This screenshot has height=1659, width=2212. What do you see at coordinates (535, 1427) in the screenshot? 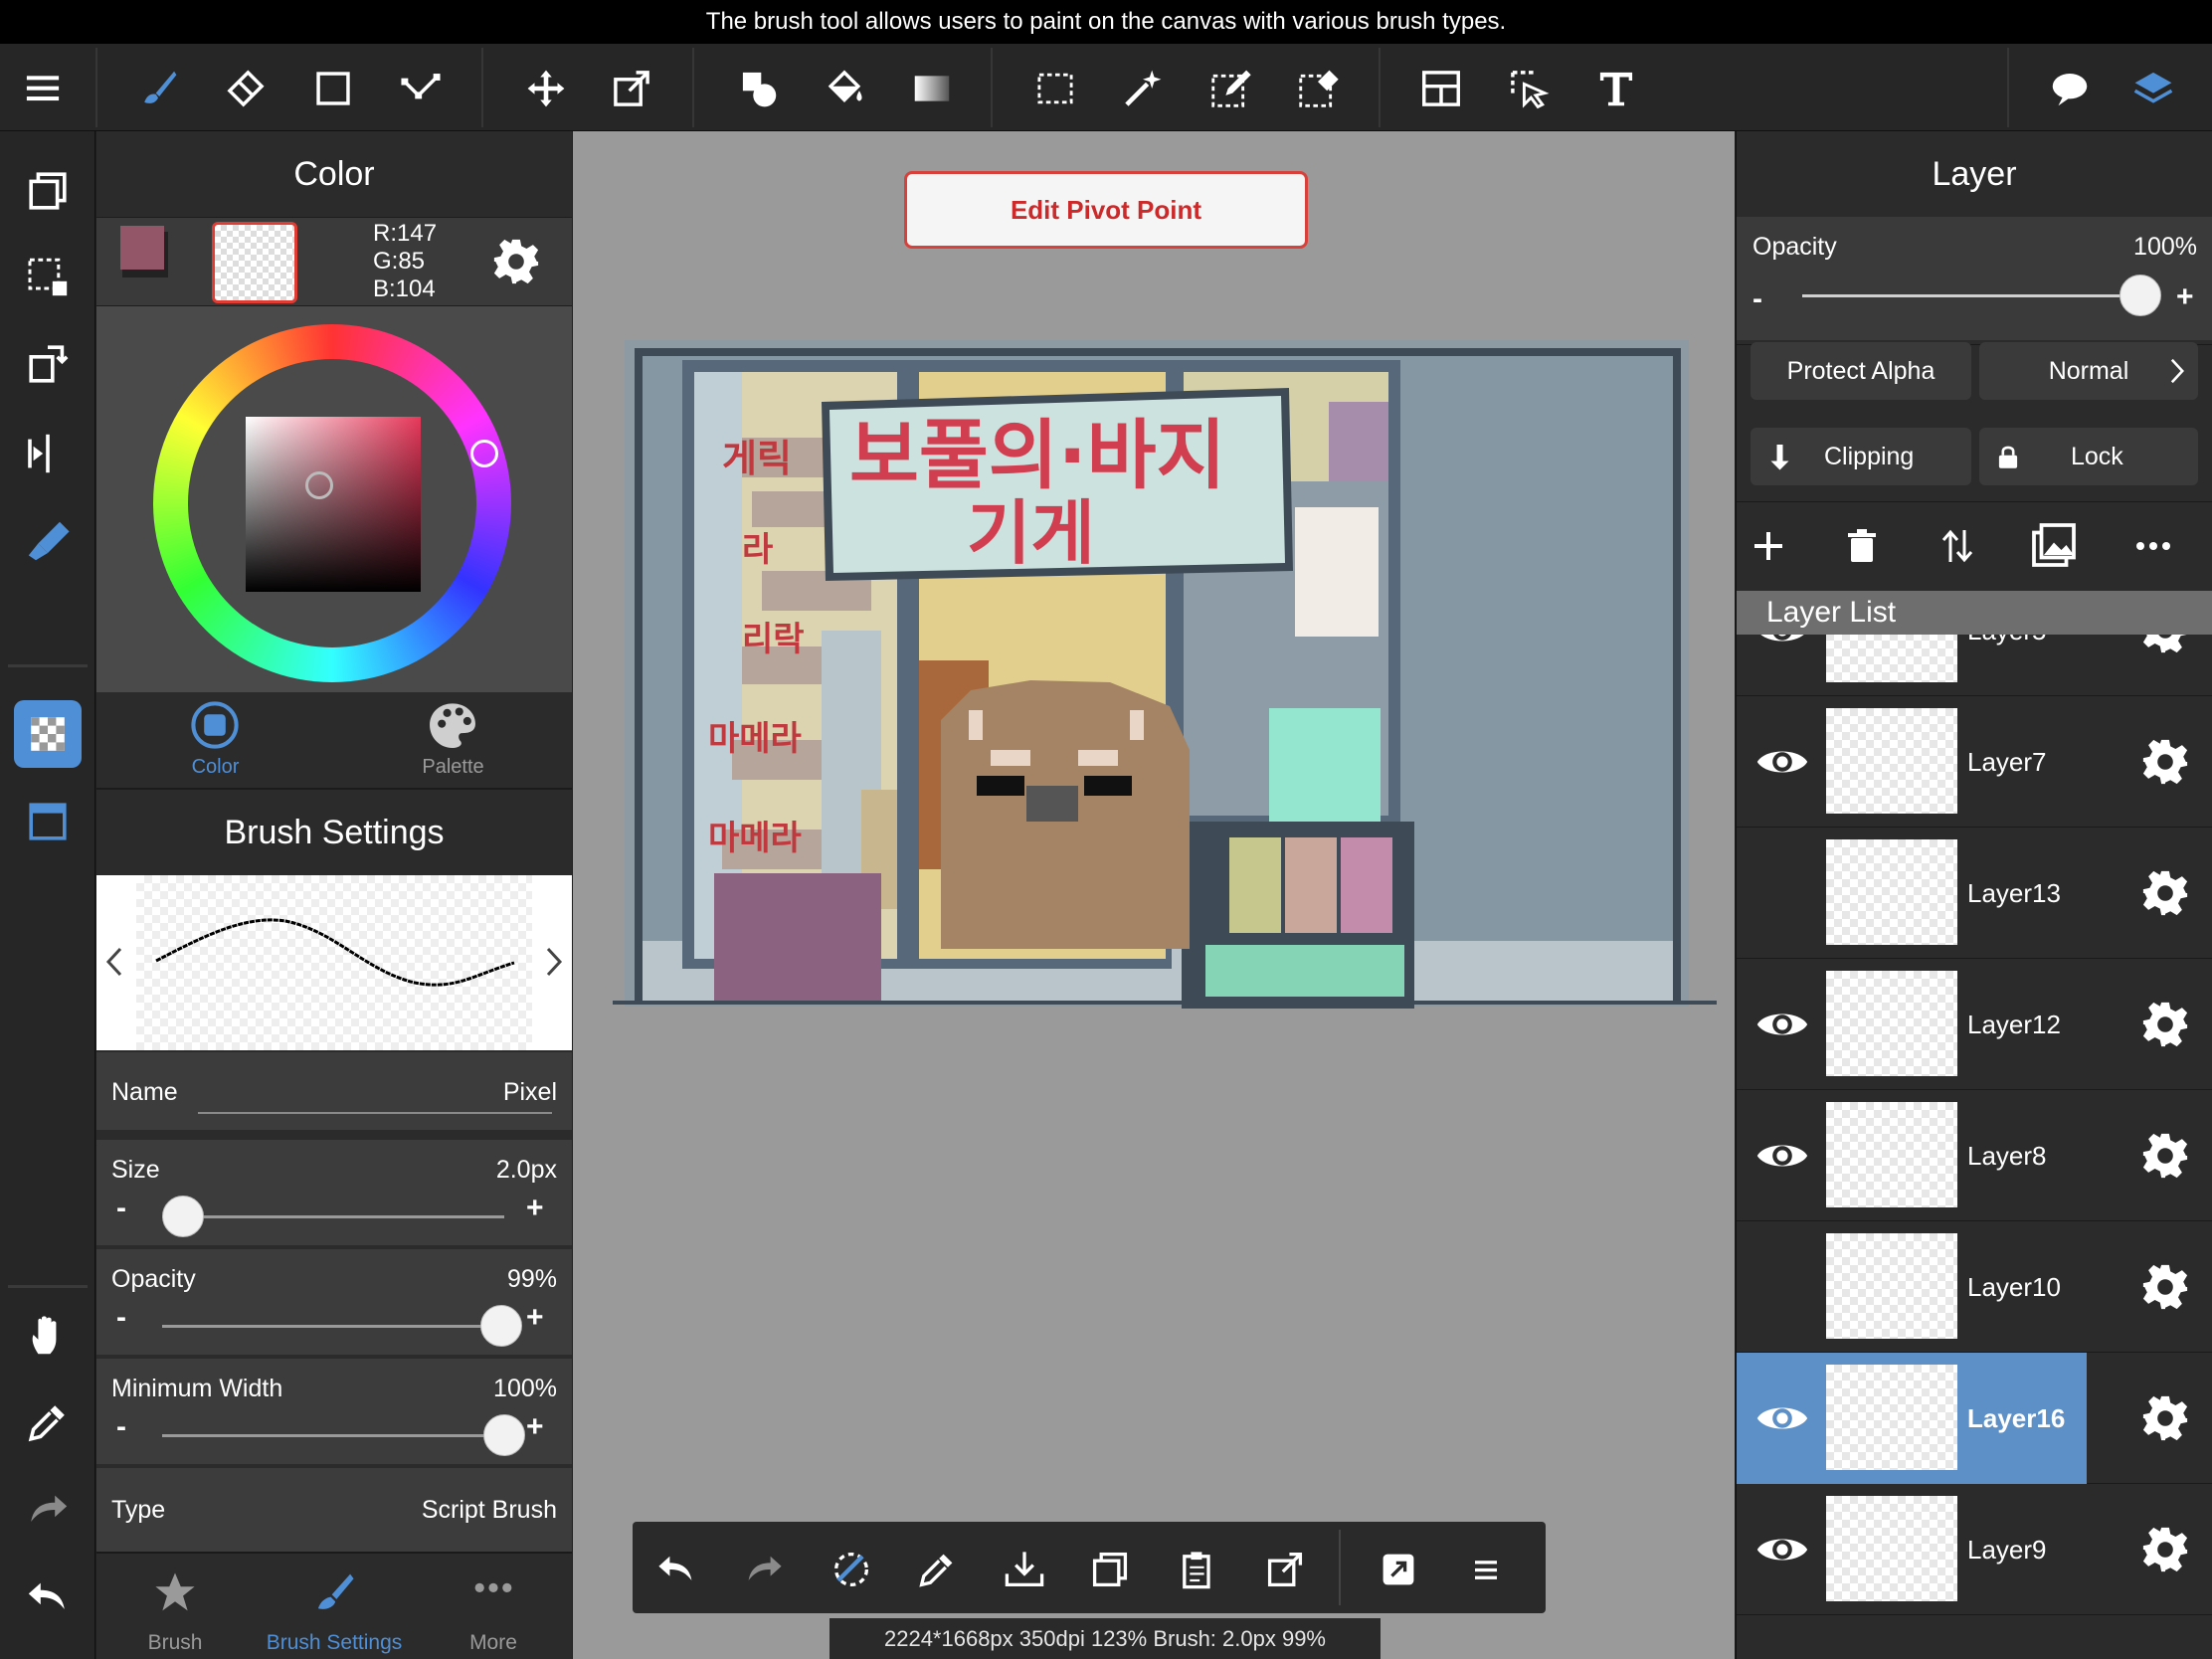
I see `min-width-plus-button: +` at bounding box center [535, 1427].